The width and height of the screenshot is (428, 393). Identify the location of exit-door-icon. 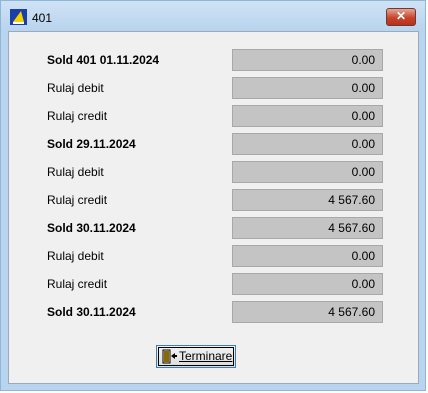
(169, 356).